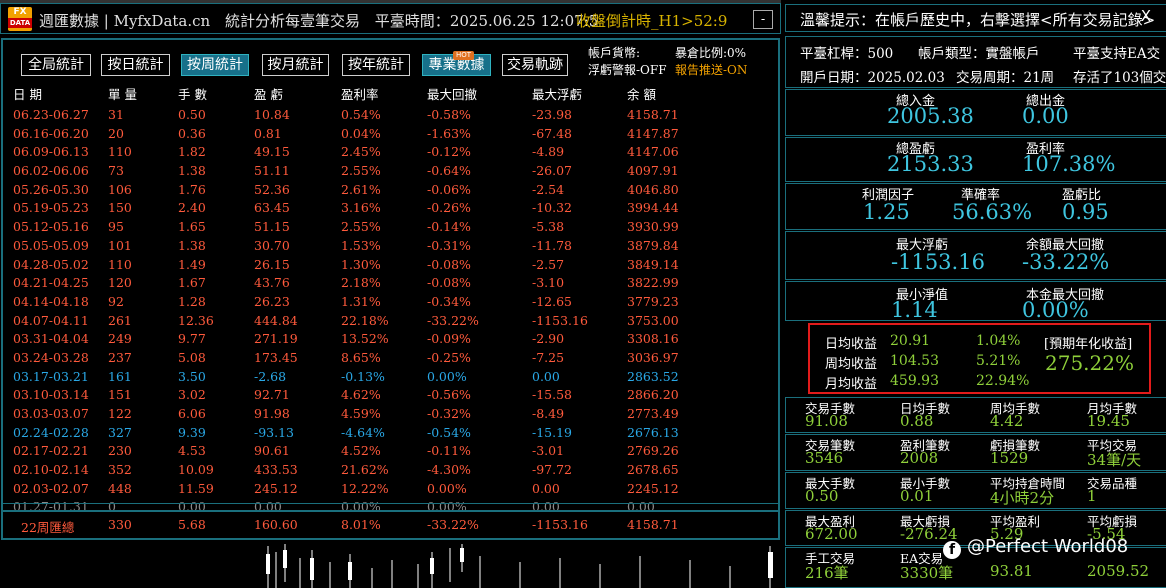 The height and width of the screenshot is (588, 1166). What do you see at coordinates (196, 320) in the screenshot?
I see `cell-lots: 12.36` at bounding box center [196, 320].